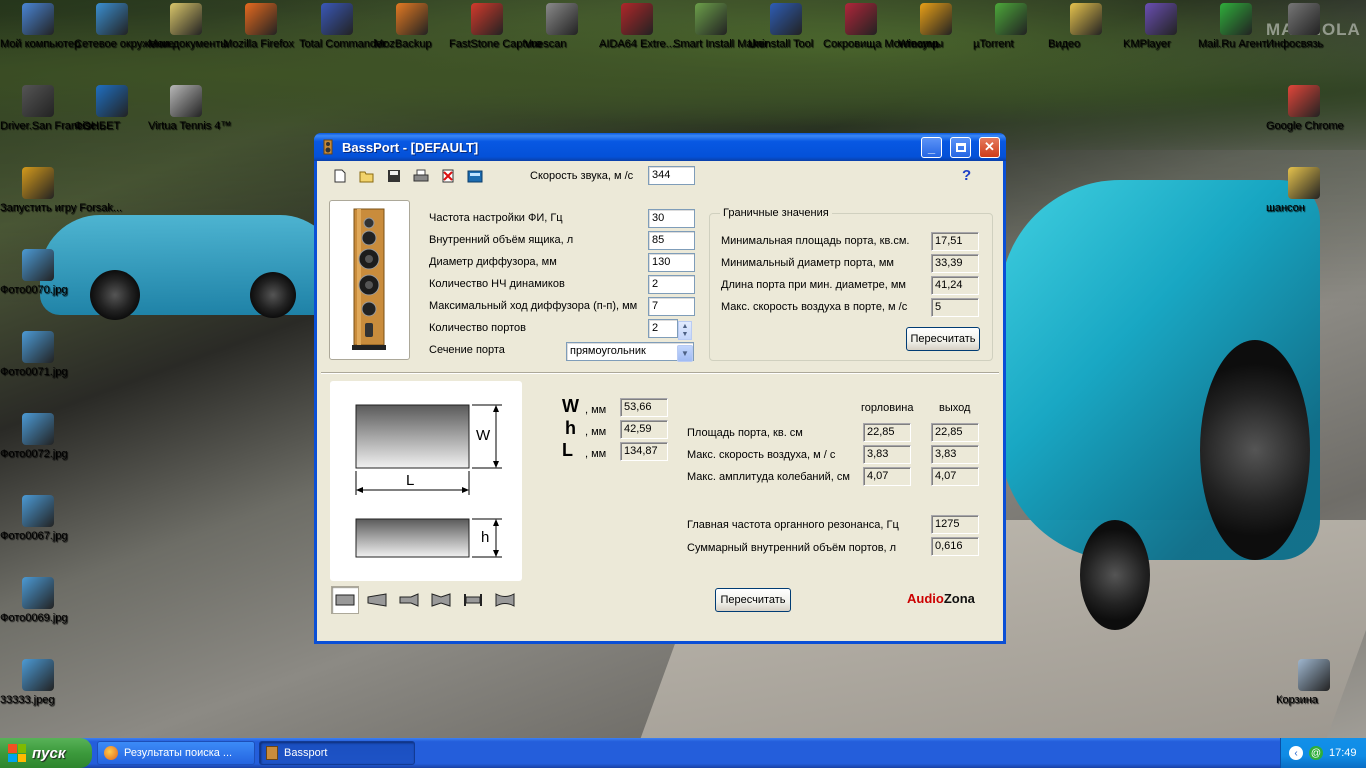 The height and width of the screenshot is (768, 1366). What do you see at coordinates (660, 147) in the screenshot?
I see `title-bar: BassPort - [DEFAULT] _ ✕` at bounding box center [660, 147].